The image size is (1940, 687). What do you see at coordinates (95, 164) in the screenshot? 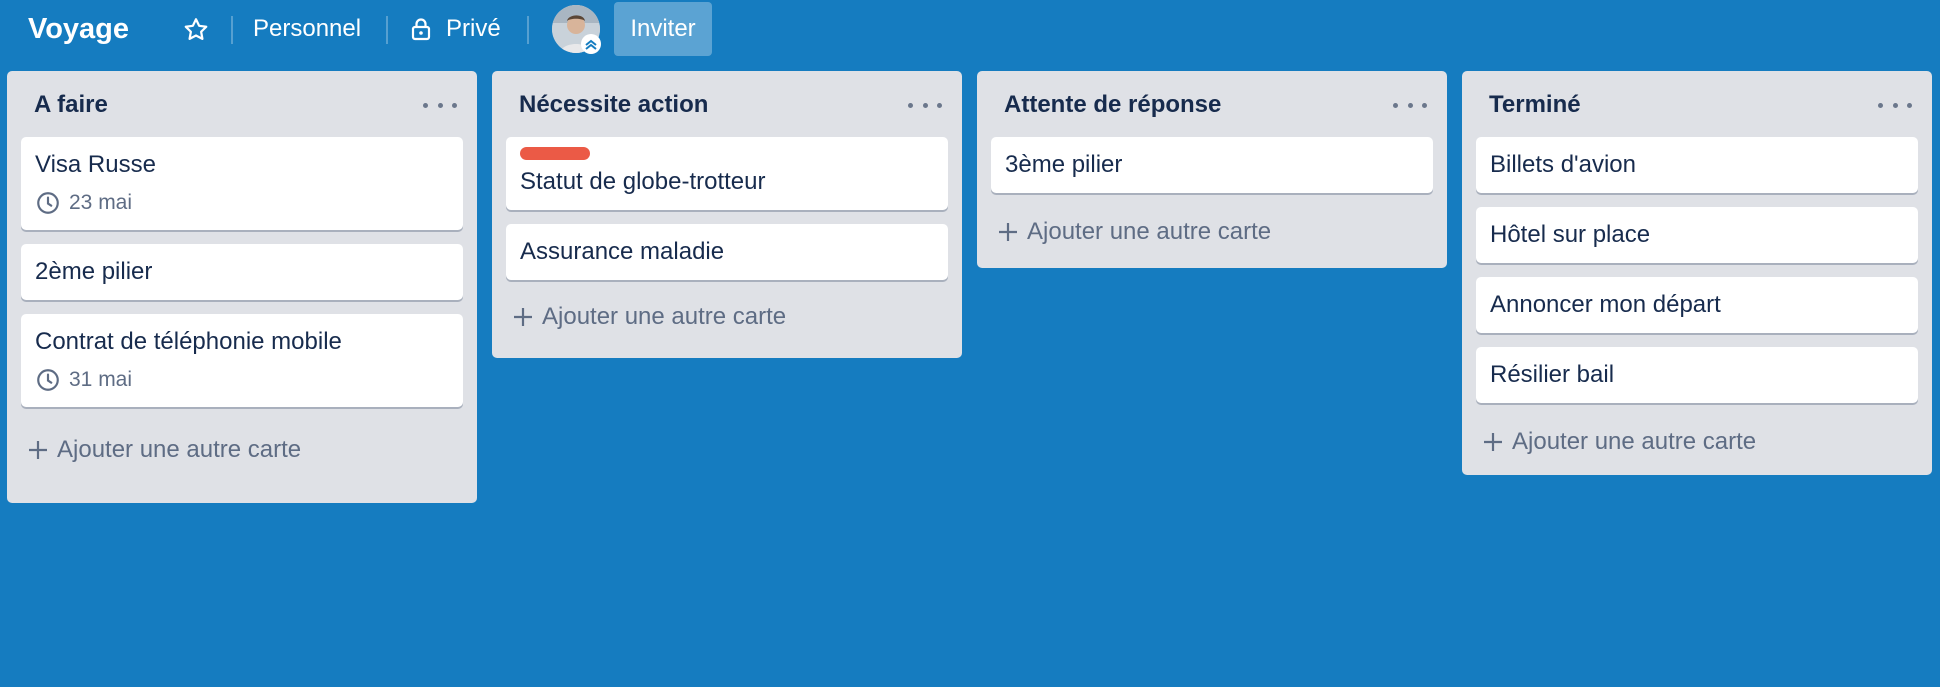
I see `card-title: Visa Russe` at bounding box center [95, 164].